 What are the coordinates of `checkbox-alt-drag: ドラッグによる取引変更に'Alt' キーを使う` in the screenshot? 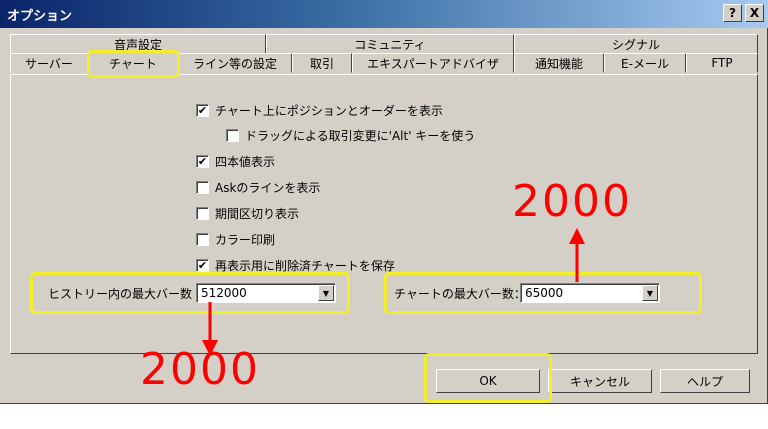 It's located at (350, 135).